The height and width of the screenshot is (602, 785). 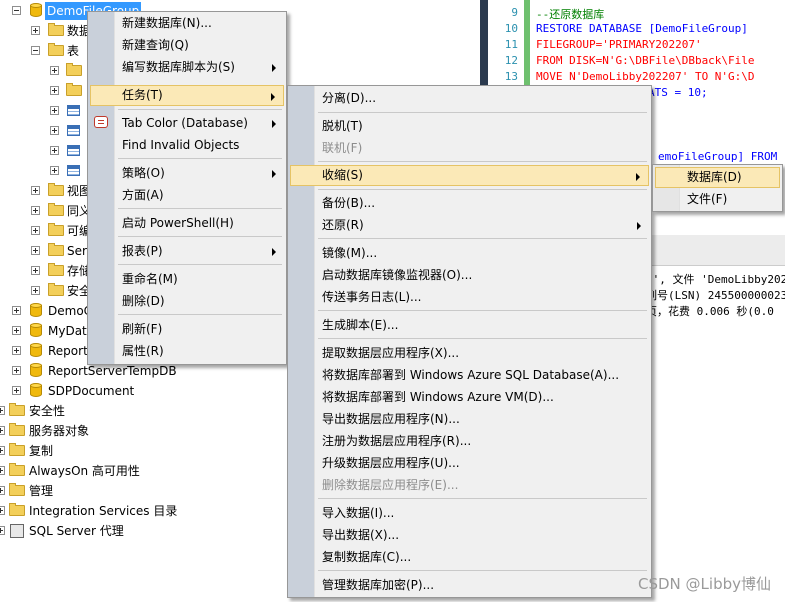 I want to click on menu-item-policies: 策略(O), so click(x=187, y=173).